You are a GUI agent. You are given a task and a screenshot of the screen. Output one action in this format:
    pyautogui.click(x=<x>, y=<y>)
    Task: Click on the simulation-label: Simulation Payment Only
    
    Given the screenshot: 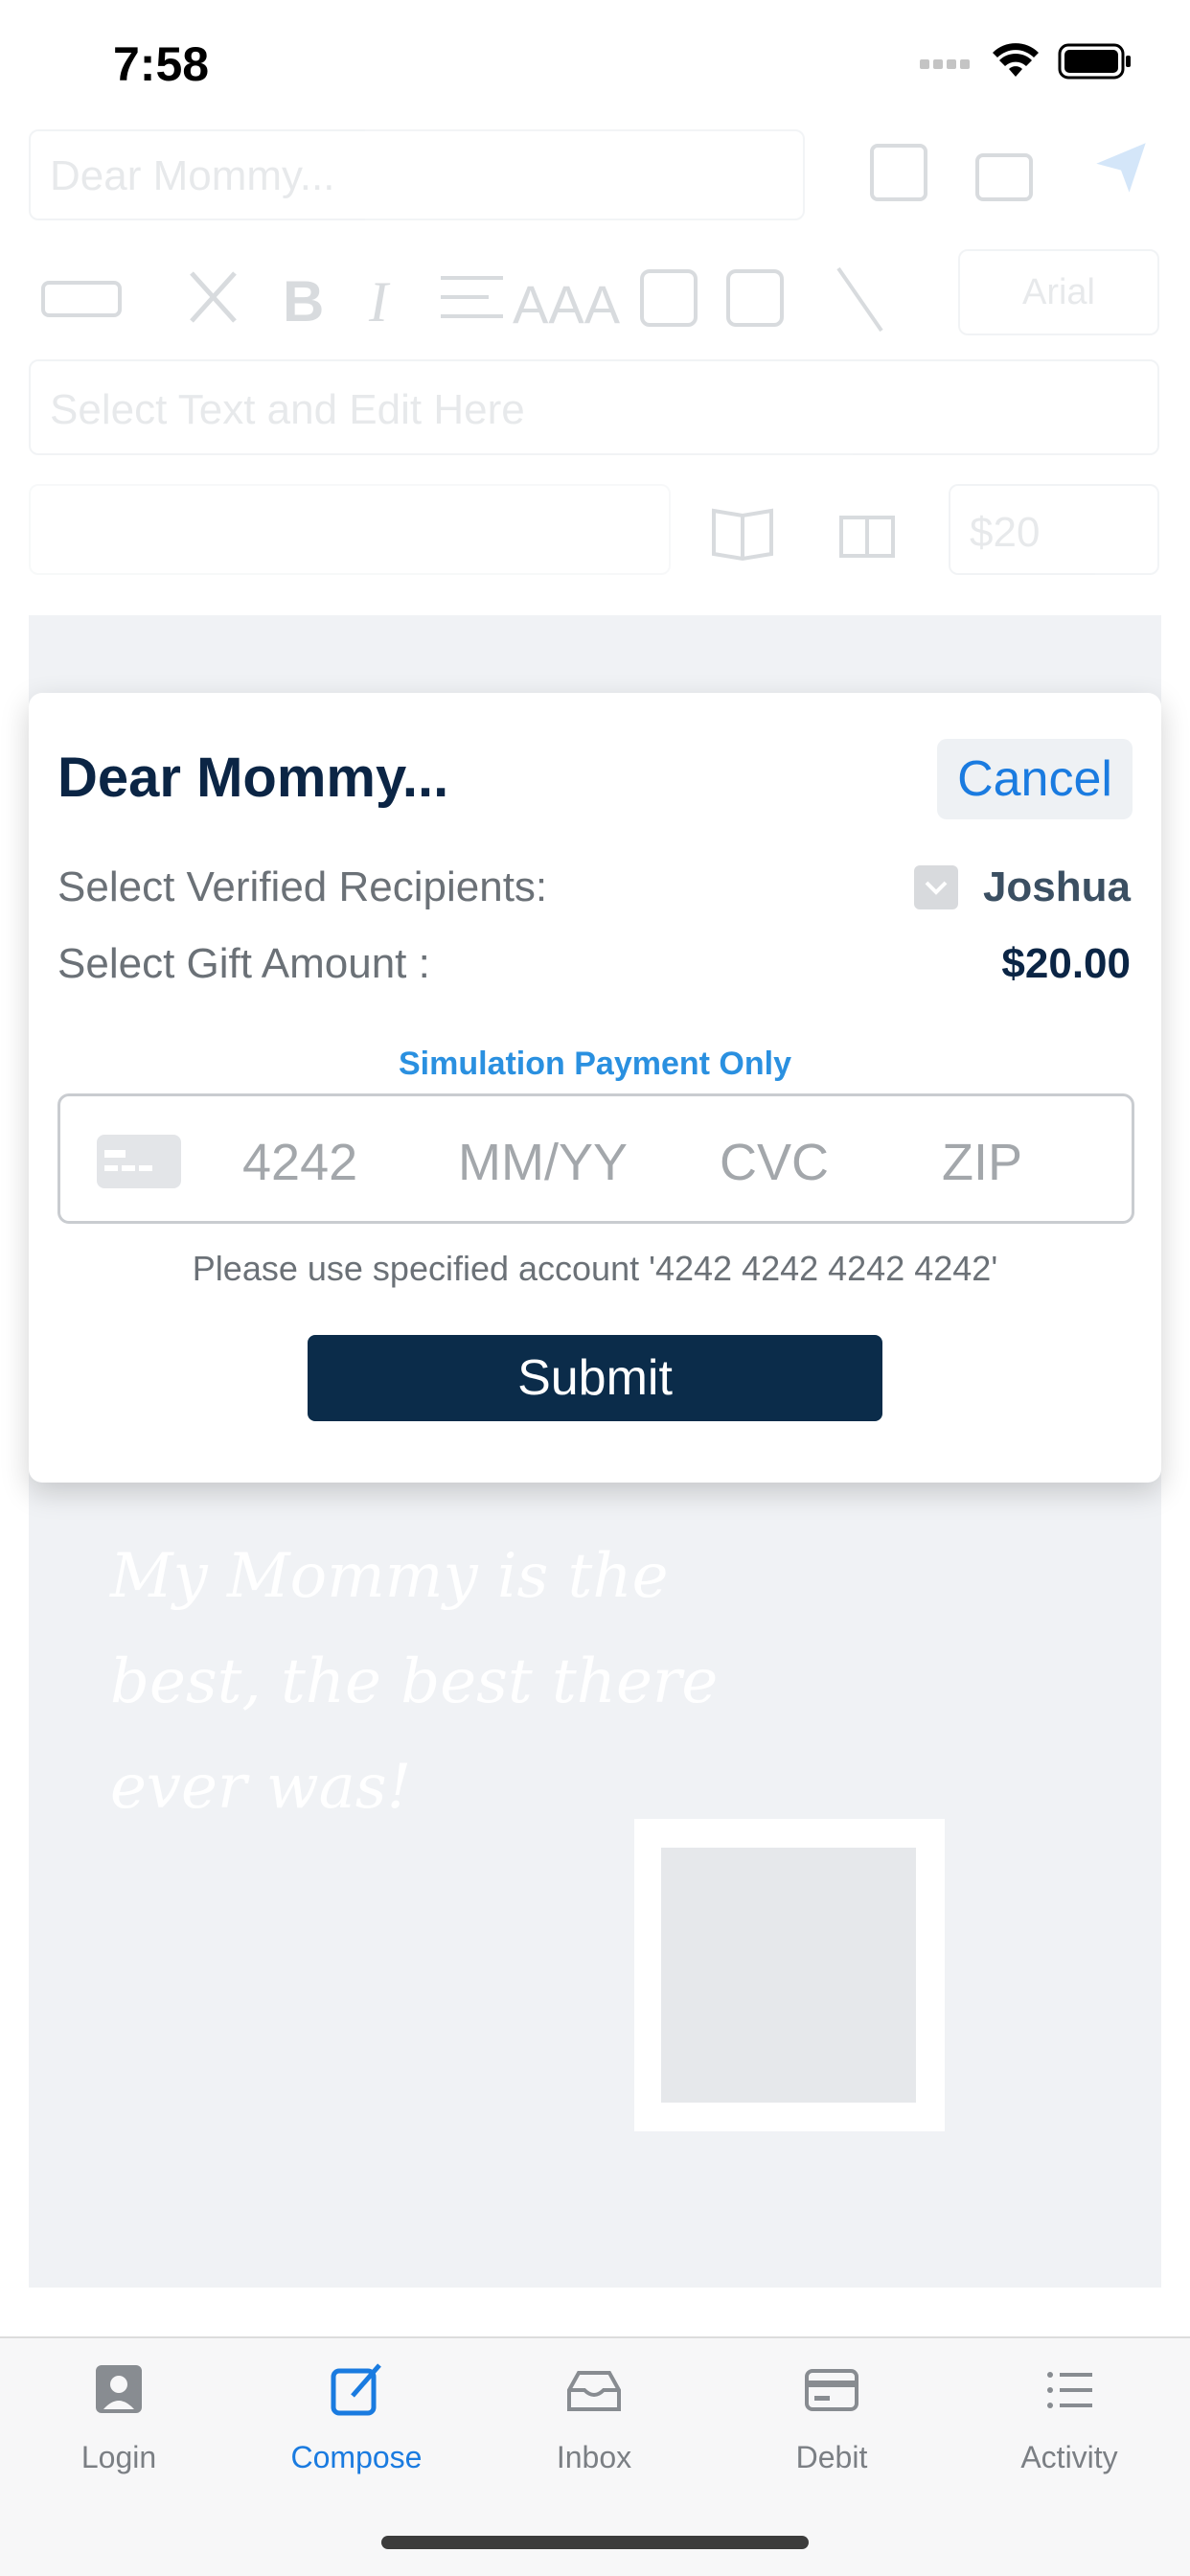 What is the action you would take?
    pyautogui.click(x=595, y=1064)
    